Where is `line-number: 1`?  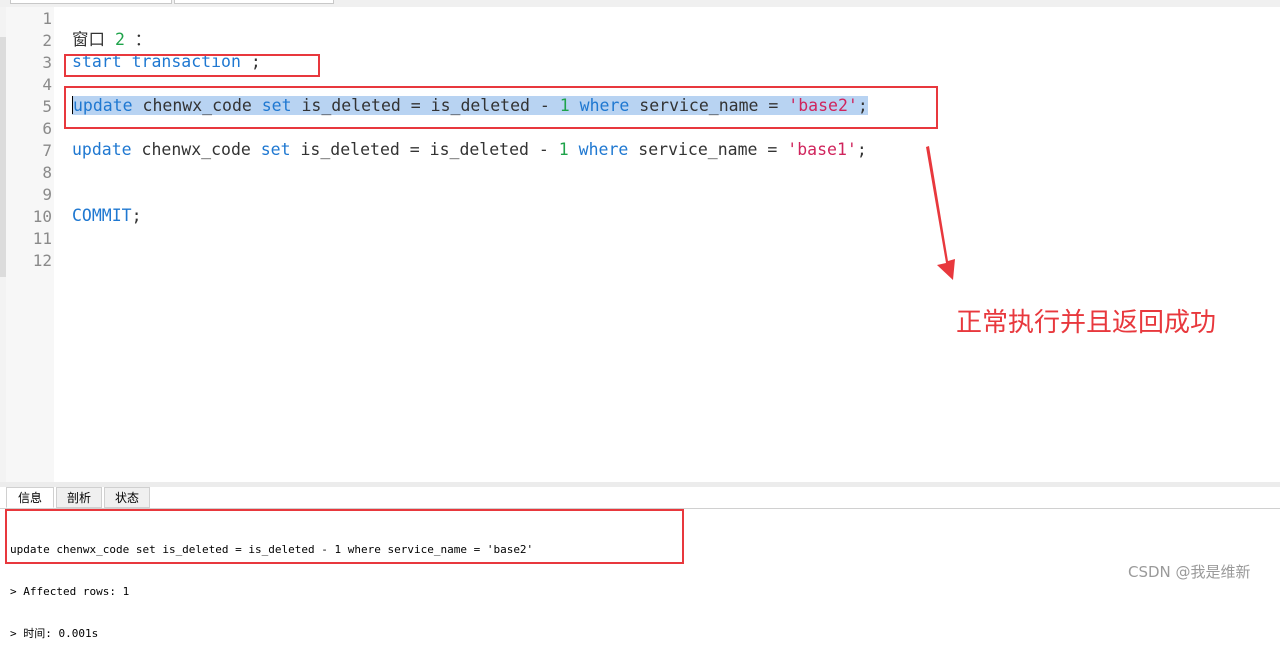
line-number: 1 is located at coordinates (47, 18).